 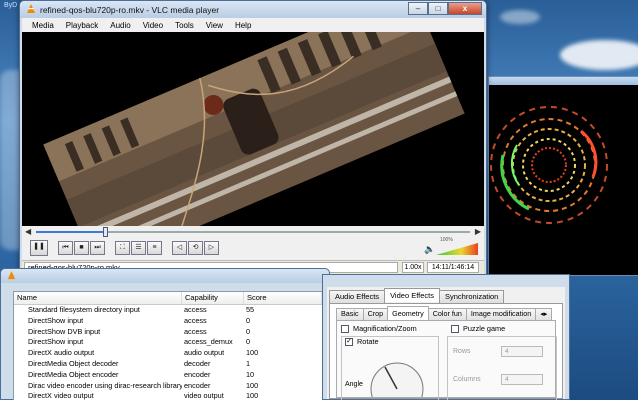 What do you see at coordinates (357, 296) in the screenshot?
I see `tab-audio-effects: Audio Effects` at bounding box center [357, 296].